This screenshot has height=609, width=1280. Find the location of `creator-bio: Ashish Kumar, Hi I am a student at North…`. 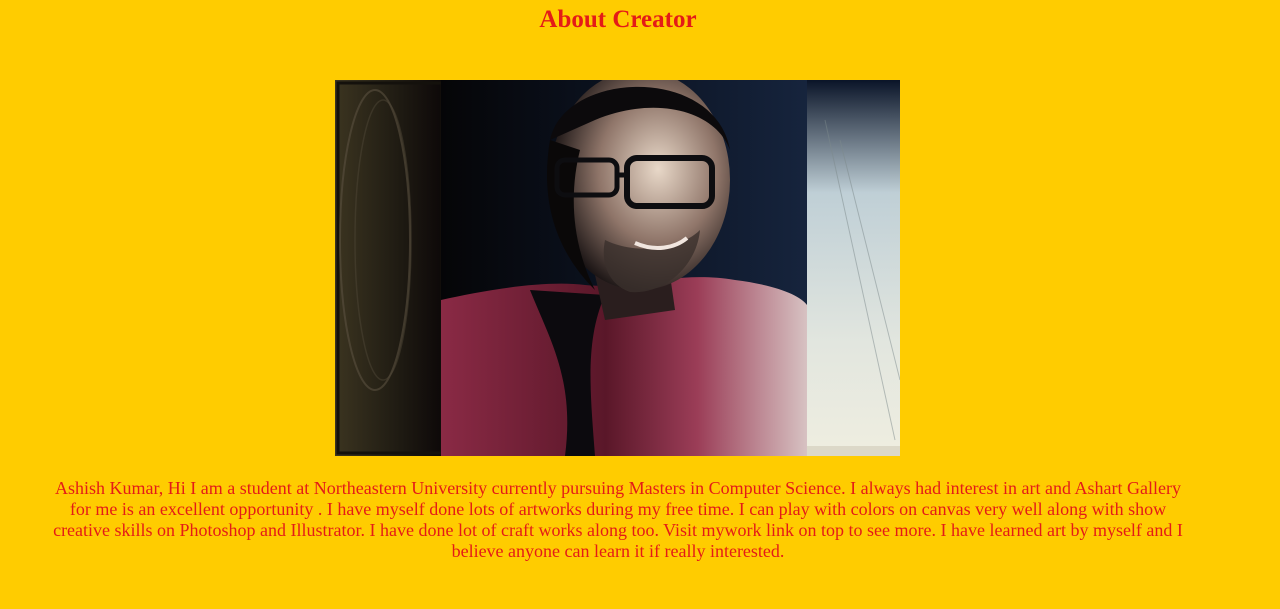

creator-bio: Ashish Kumar, Hi I am a student at North… is located at coordinates (618, 519).